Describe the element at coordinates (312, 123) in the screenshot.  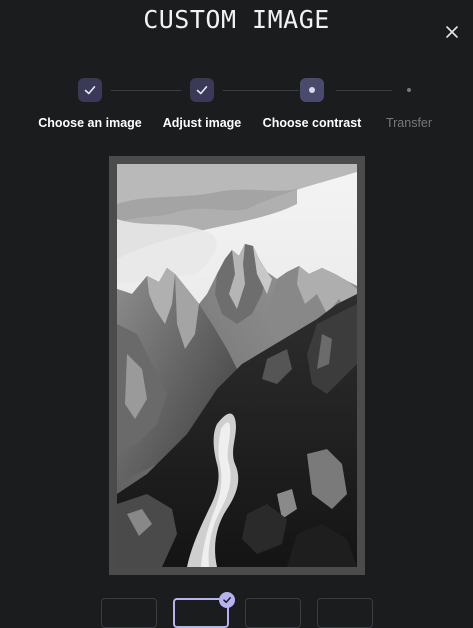
I see `step-label-choose-contrast: Choose contrast` at that location.